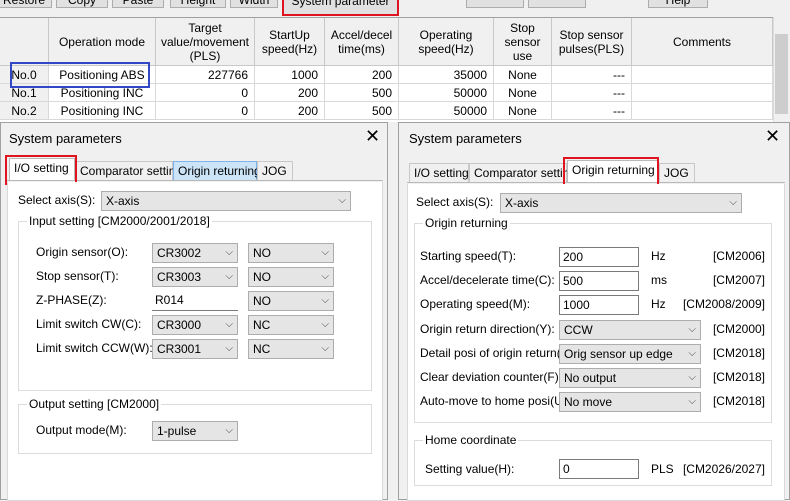  What do you see at coordinates (195, 277) in the screenshot?
I see `stop-sensor-dropdown: CR3003 ⌵` at bounding box center [195, 277].